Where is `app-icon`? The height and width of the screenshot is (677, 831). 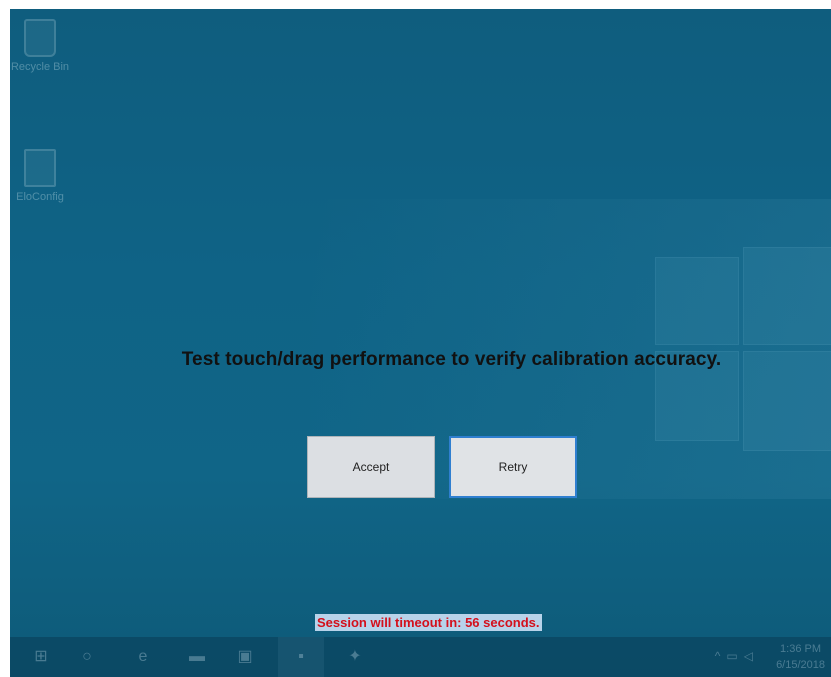 app-icon is located at coordinates (40, 168).